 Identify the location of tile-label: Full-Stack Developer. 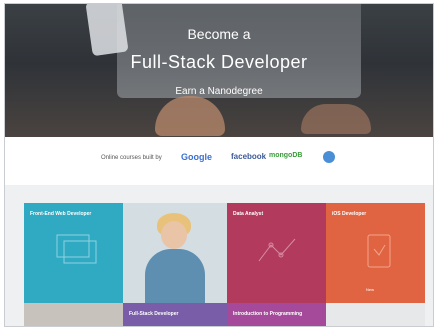
(154, 314).